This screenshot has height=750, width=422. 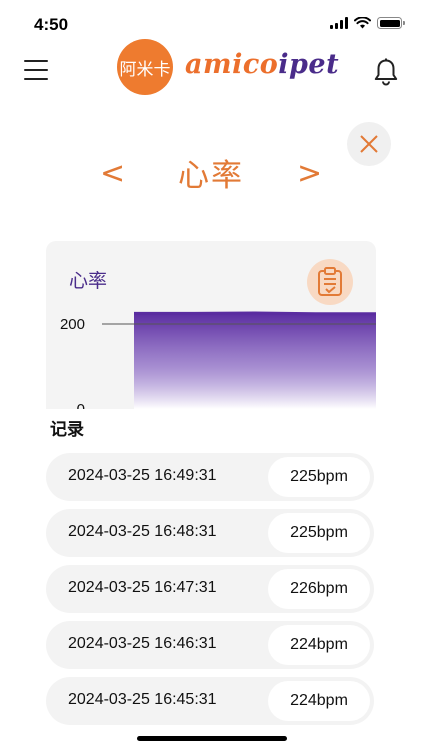 I want to click on record-time: 2024-03-25 16:47:31, so click(x=142, y=587).